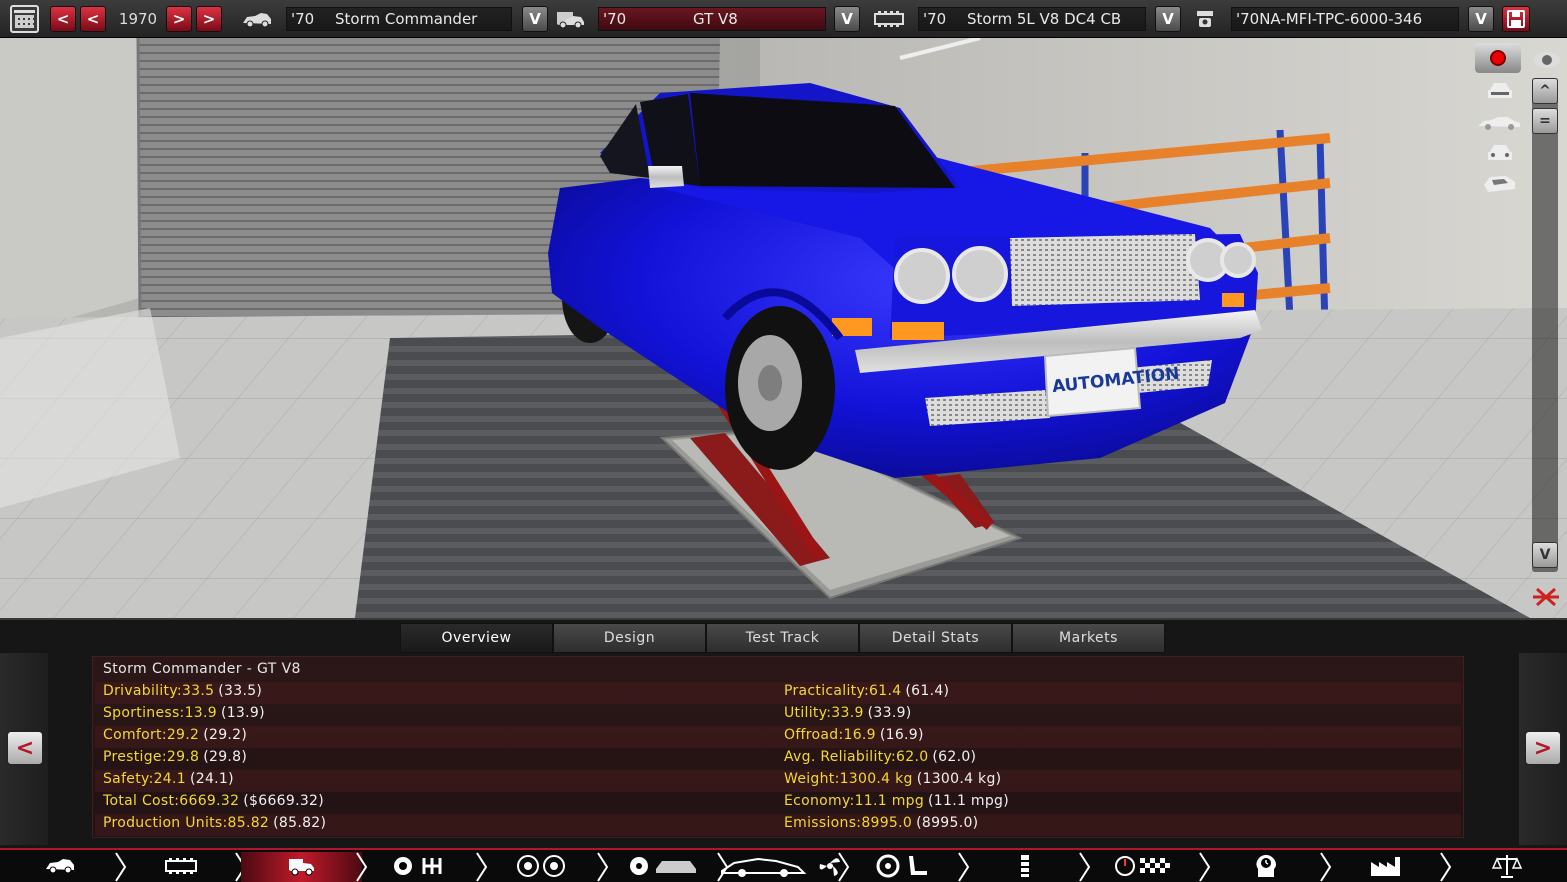 This screenshot has width=1567, height=882. What do you see at coordinates (179, 19) in the screenshot?
I see `year-next-button: >` at bounding box center [179, 19].